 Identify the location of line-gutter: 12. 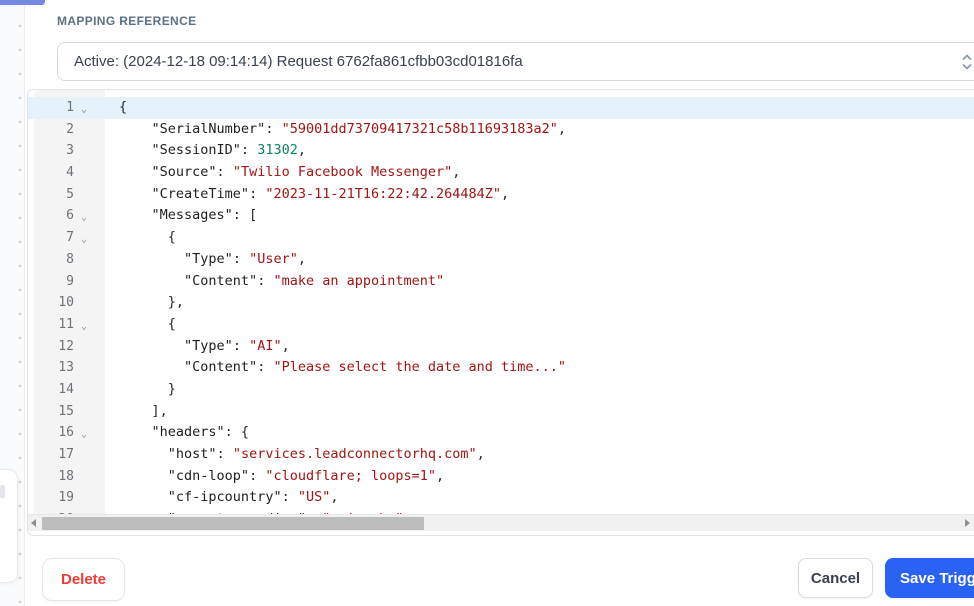
(66, 347).